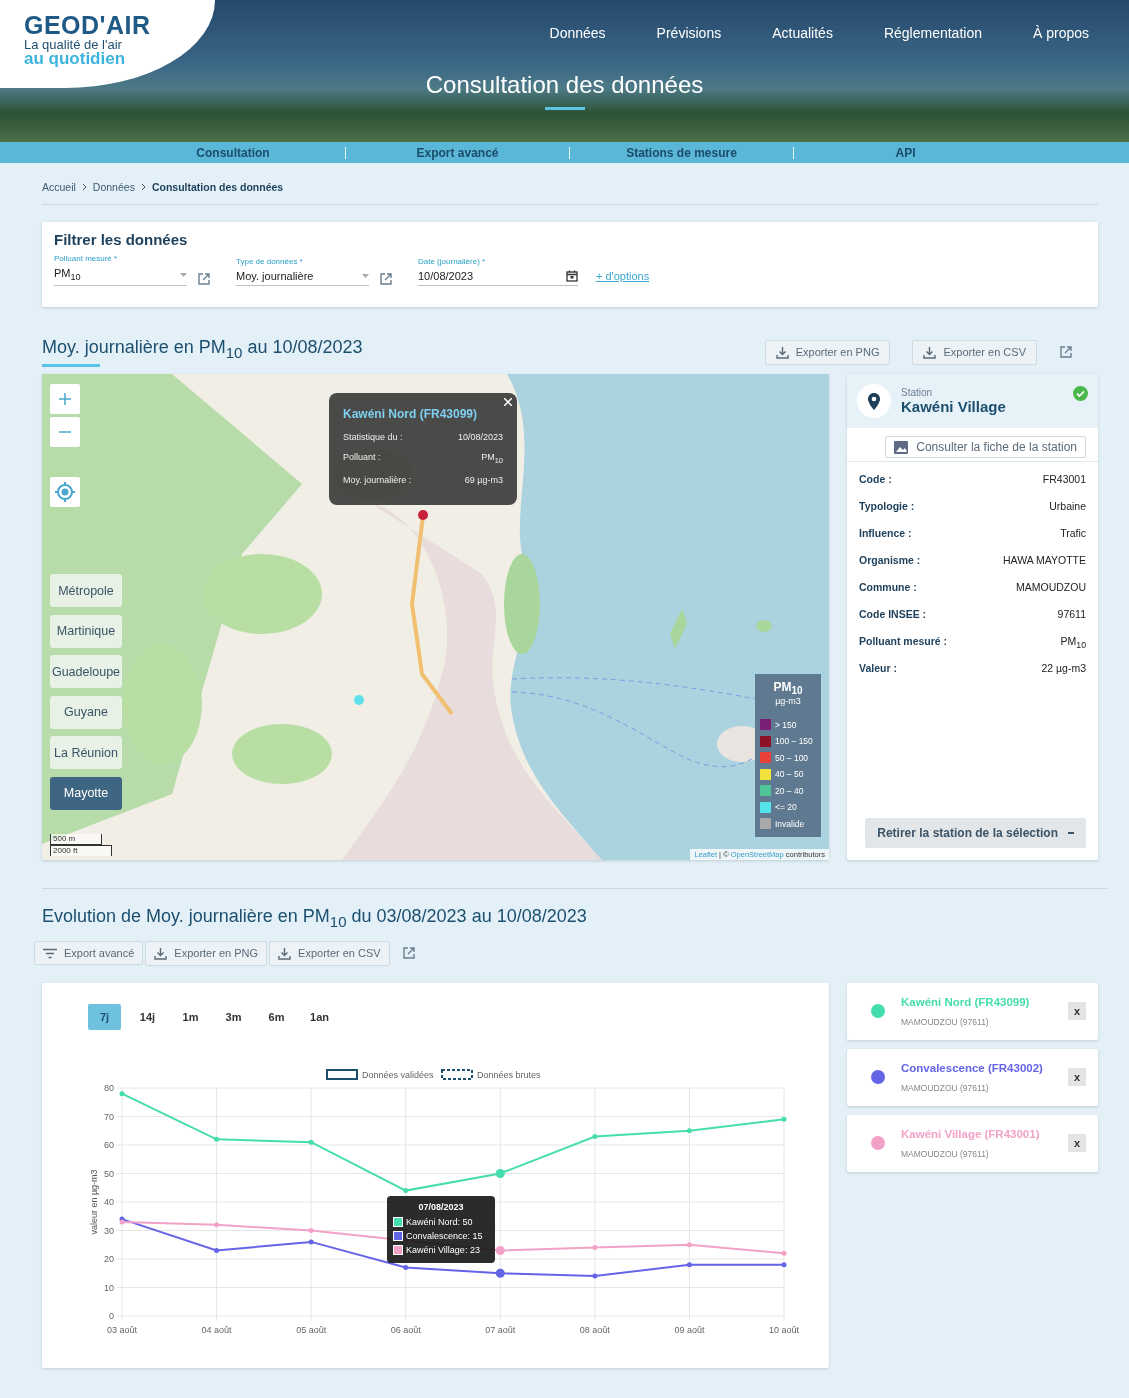 Image resolution: width=1129 pixels, height=1398 pixels. I want to click on nav-link: Données, so click(577, 33).